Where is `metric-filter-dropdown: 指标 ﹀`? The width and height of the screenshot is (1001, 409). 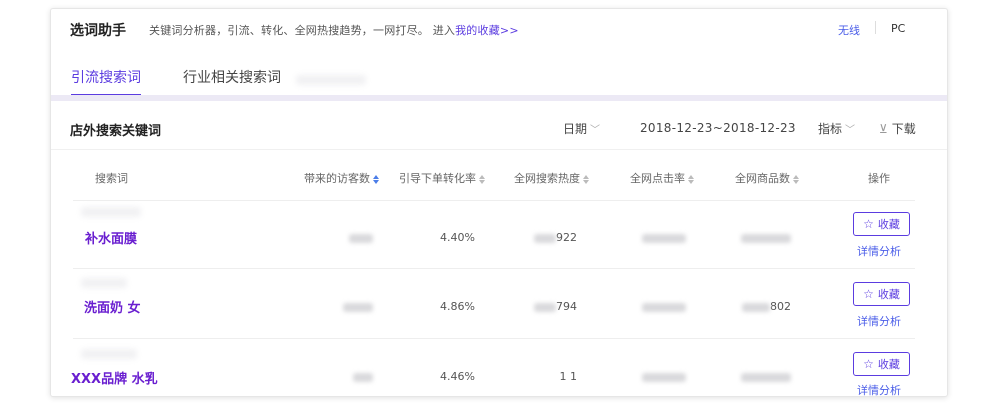
metric-filter-dropdown: 指标 ﹀ is located at coordinates (836, 128).